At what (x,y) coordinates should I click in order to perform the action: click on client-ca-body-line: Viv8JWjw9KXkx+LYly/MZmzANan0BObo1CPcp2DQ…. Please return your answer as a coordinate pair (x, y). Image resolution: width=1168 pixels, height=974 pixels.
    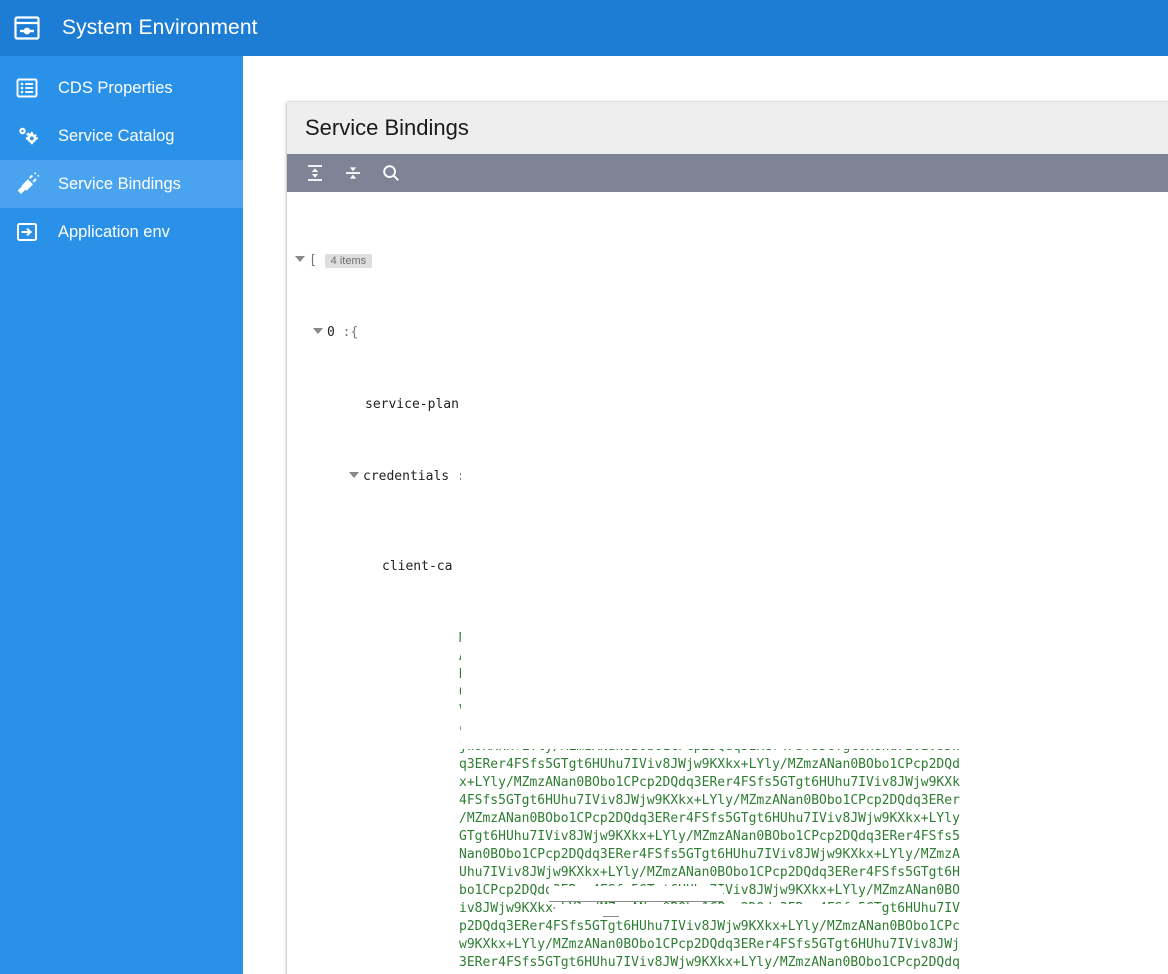
    Looking at the image, I should click on (709, 710).